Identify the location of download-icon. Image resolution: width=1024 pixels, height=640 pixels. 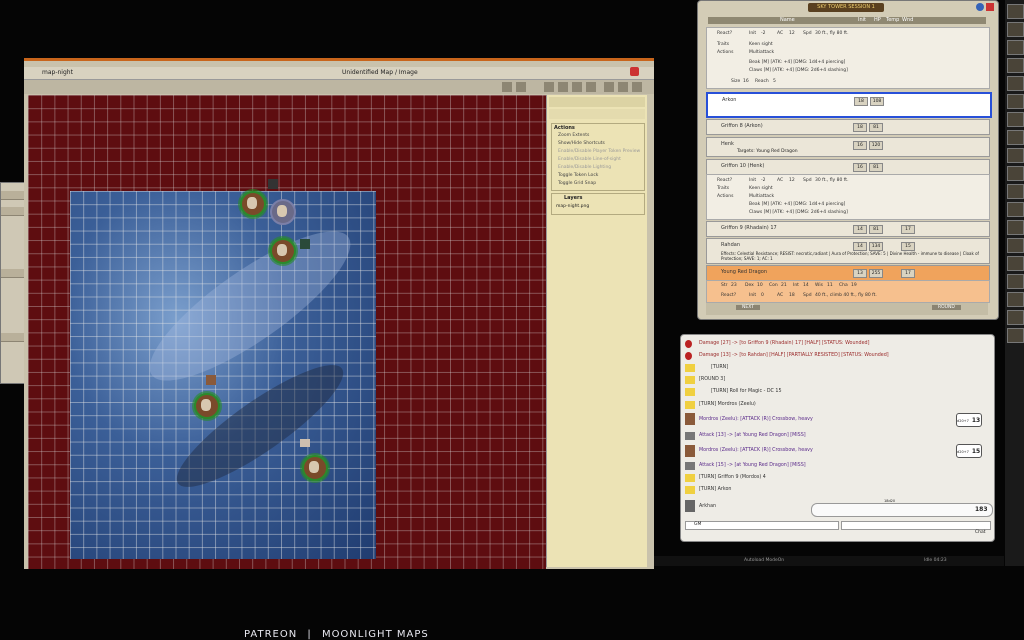
(623, 87).